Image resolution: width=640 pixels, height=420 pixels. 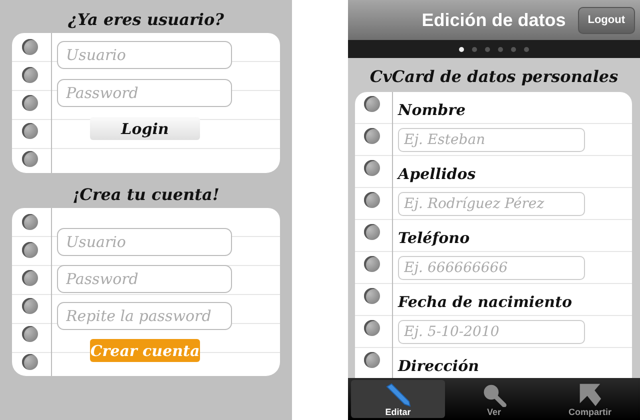 I want to click on tab: Compartir, so click(x=590, y=399).